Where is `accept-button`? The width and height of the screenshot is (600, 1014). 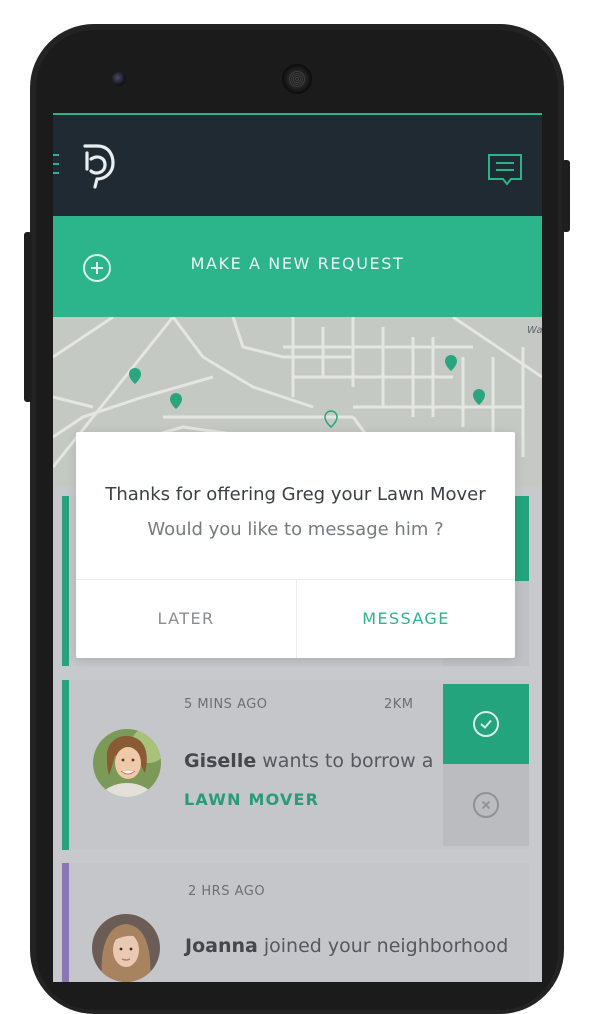
accept-button is located at coordinates (486, 724).